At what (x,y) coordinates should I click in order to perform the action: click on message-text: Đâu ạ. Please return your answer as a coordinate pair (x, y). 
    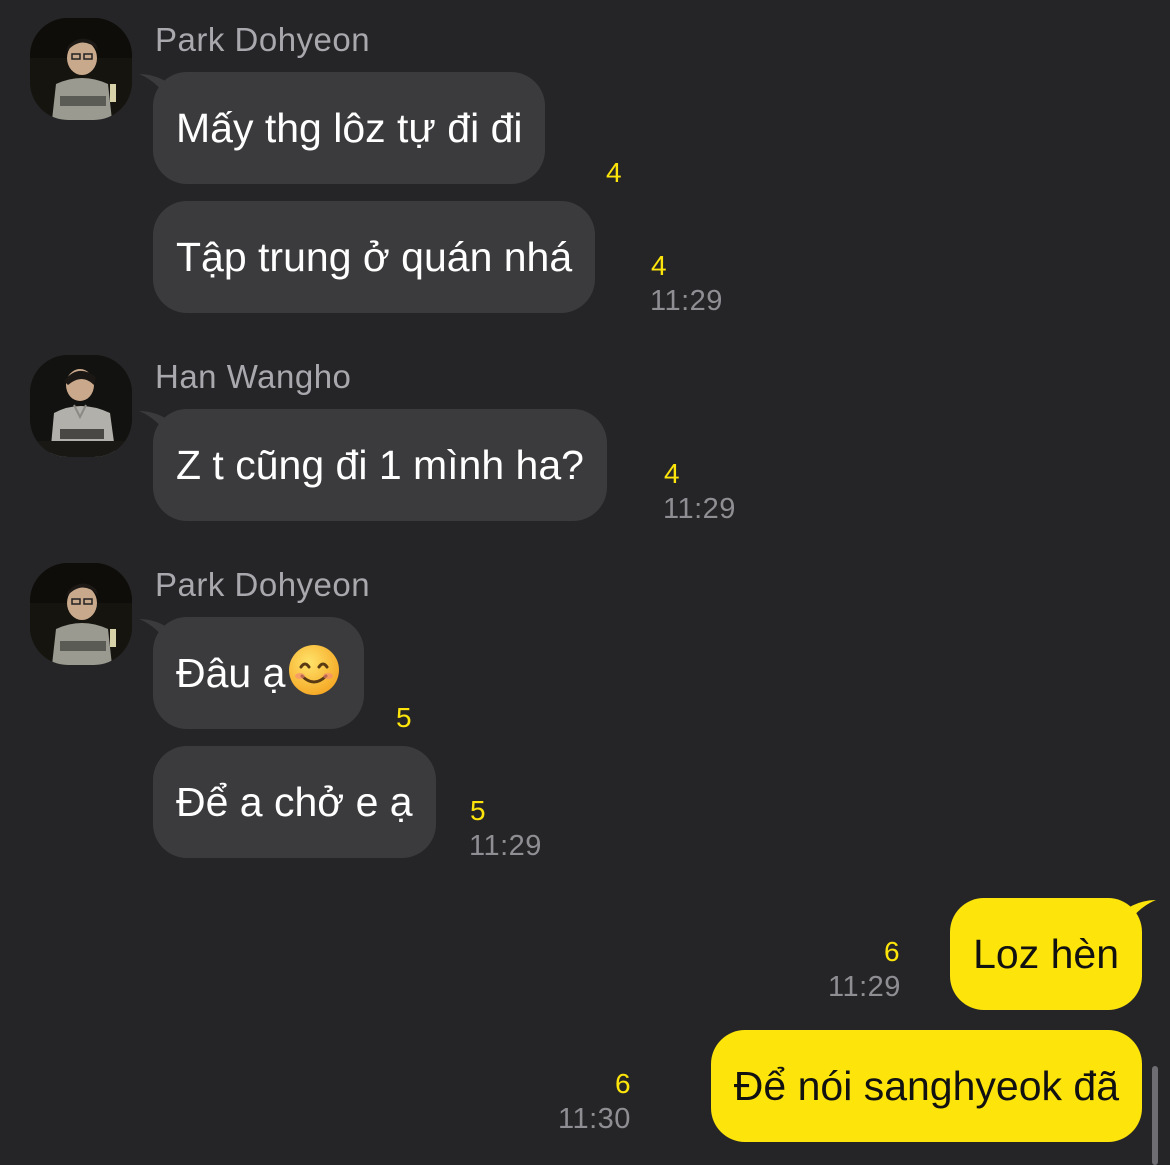
    Looking at the image, I should click on (231, 673).